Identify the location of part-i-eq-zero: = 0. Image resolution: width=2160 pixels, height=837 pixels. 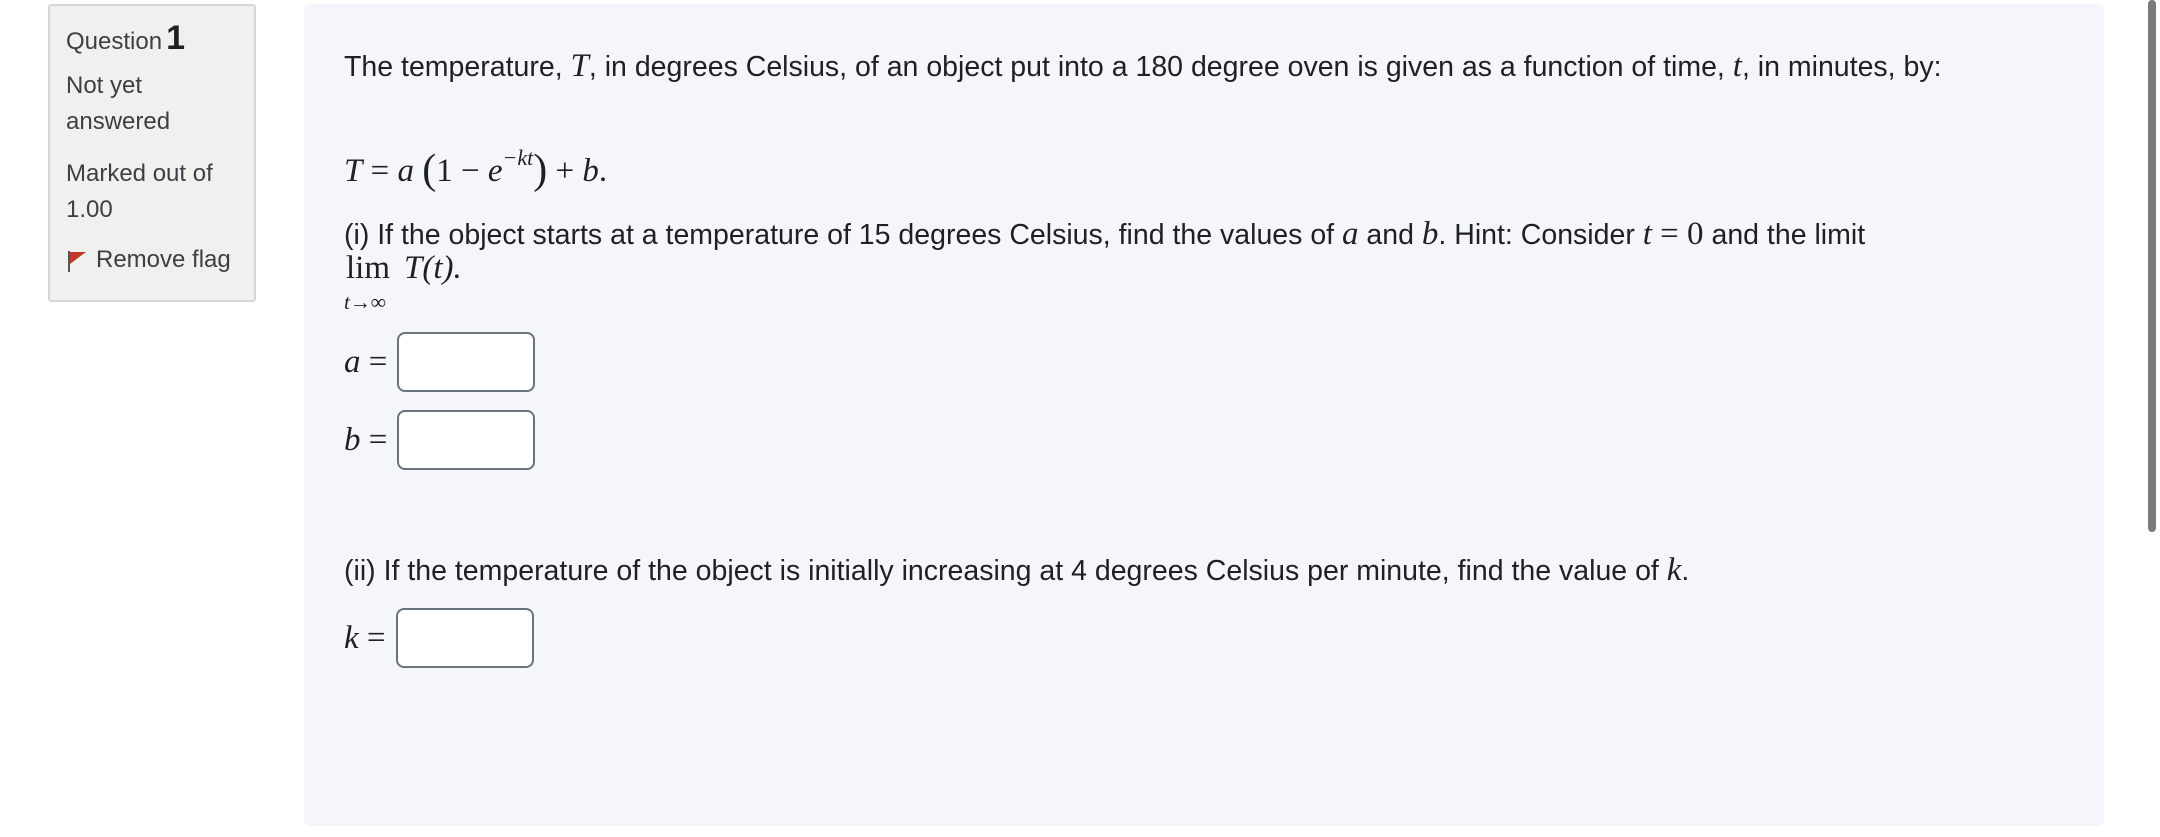
(1677, 234).